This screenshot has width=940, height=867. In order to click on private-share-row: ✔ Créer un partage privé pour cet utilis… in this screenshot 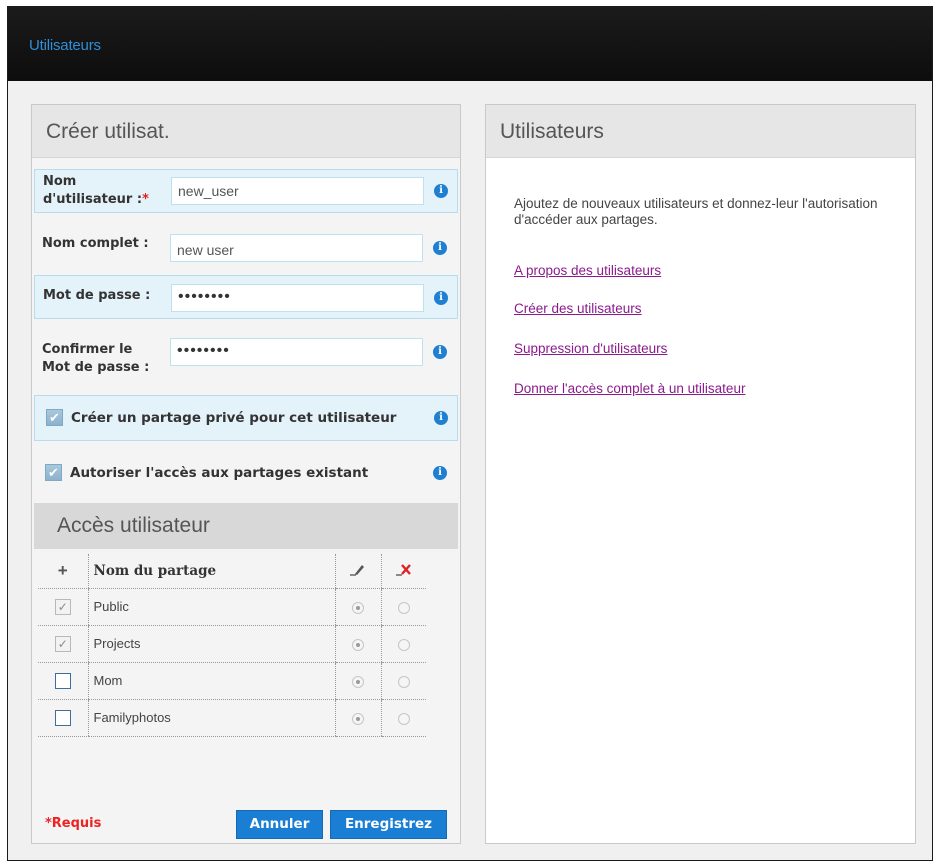, I will do `click(246, 418)`.